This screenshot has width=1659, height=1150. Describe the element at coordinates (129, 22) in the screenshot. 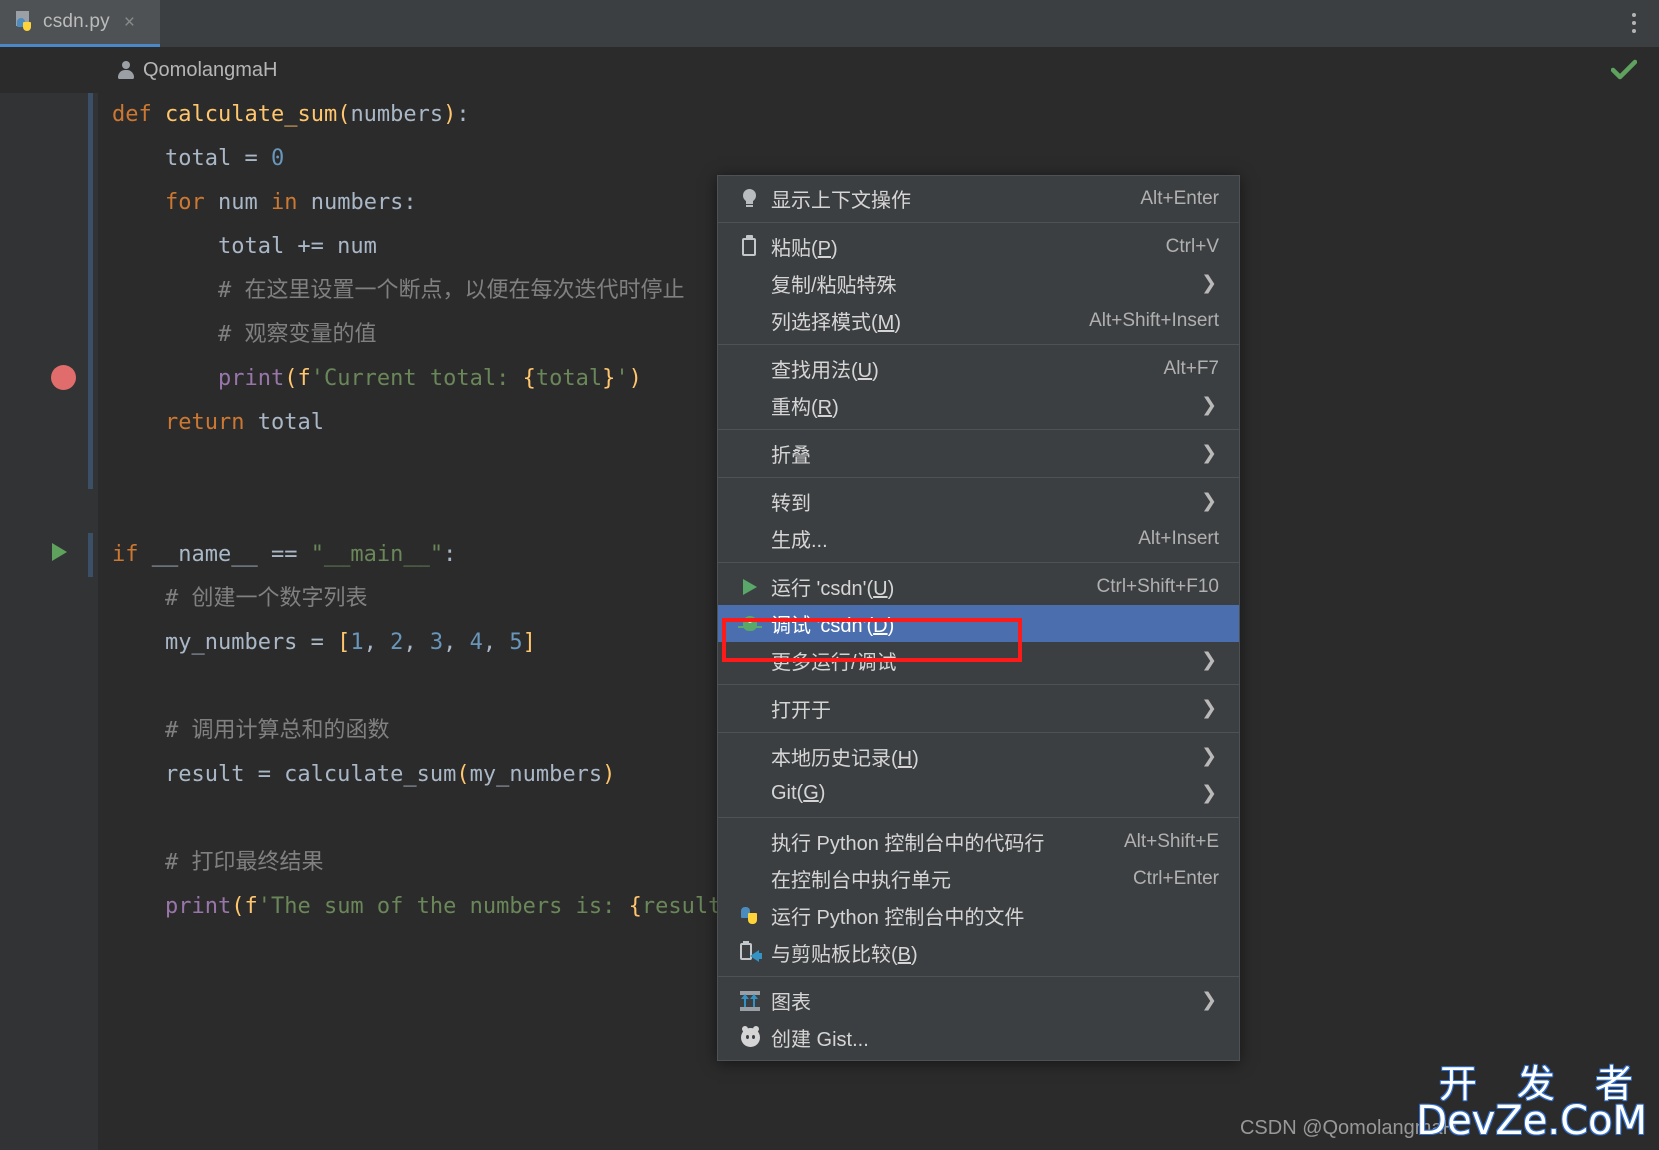

I see `close-icon: ×` at that location.